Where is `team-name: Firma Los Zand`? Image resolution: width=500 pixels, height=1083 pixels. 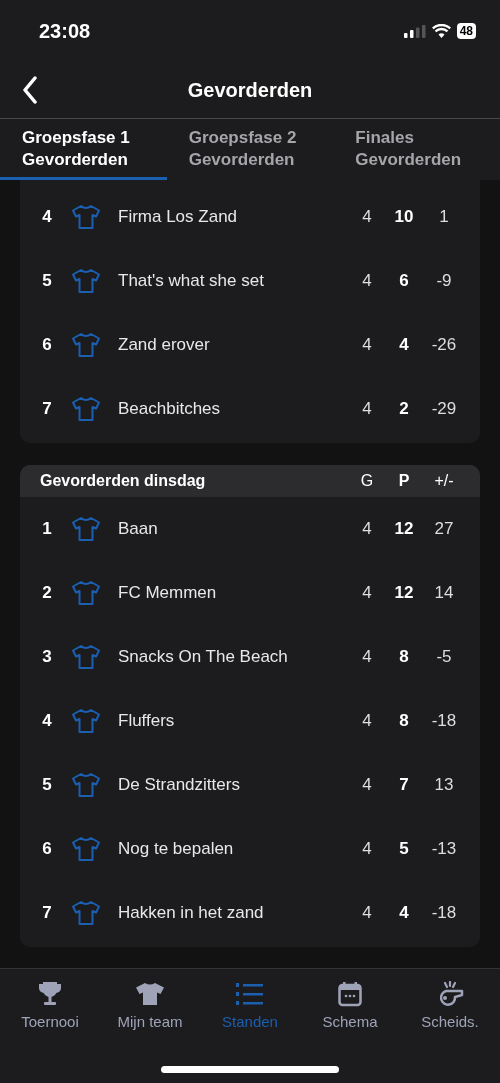
team-name: Firma Los Zand is located at coordinates (178, 217).